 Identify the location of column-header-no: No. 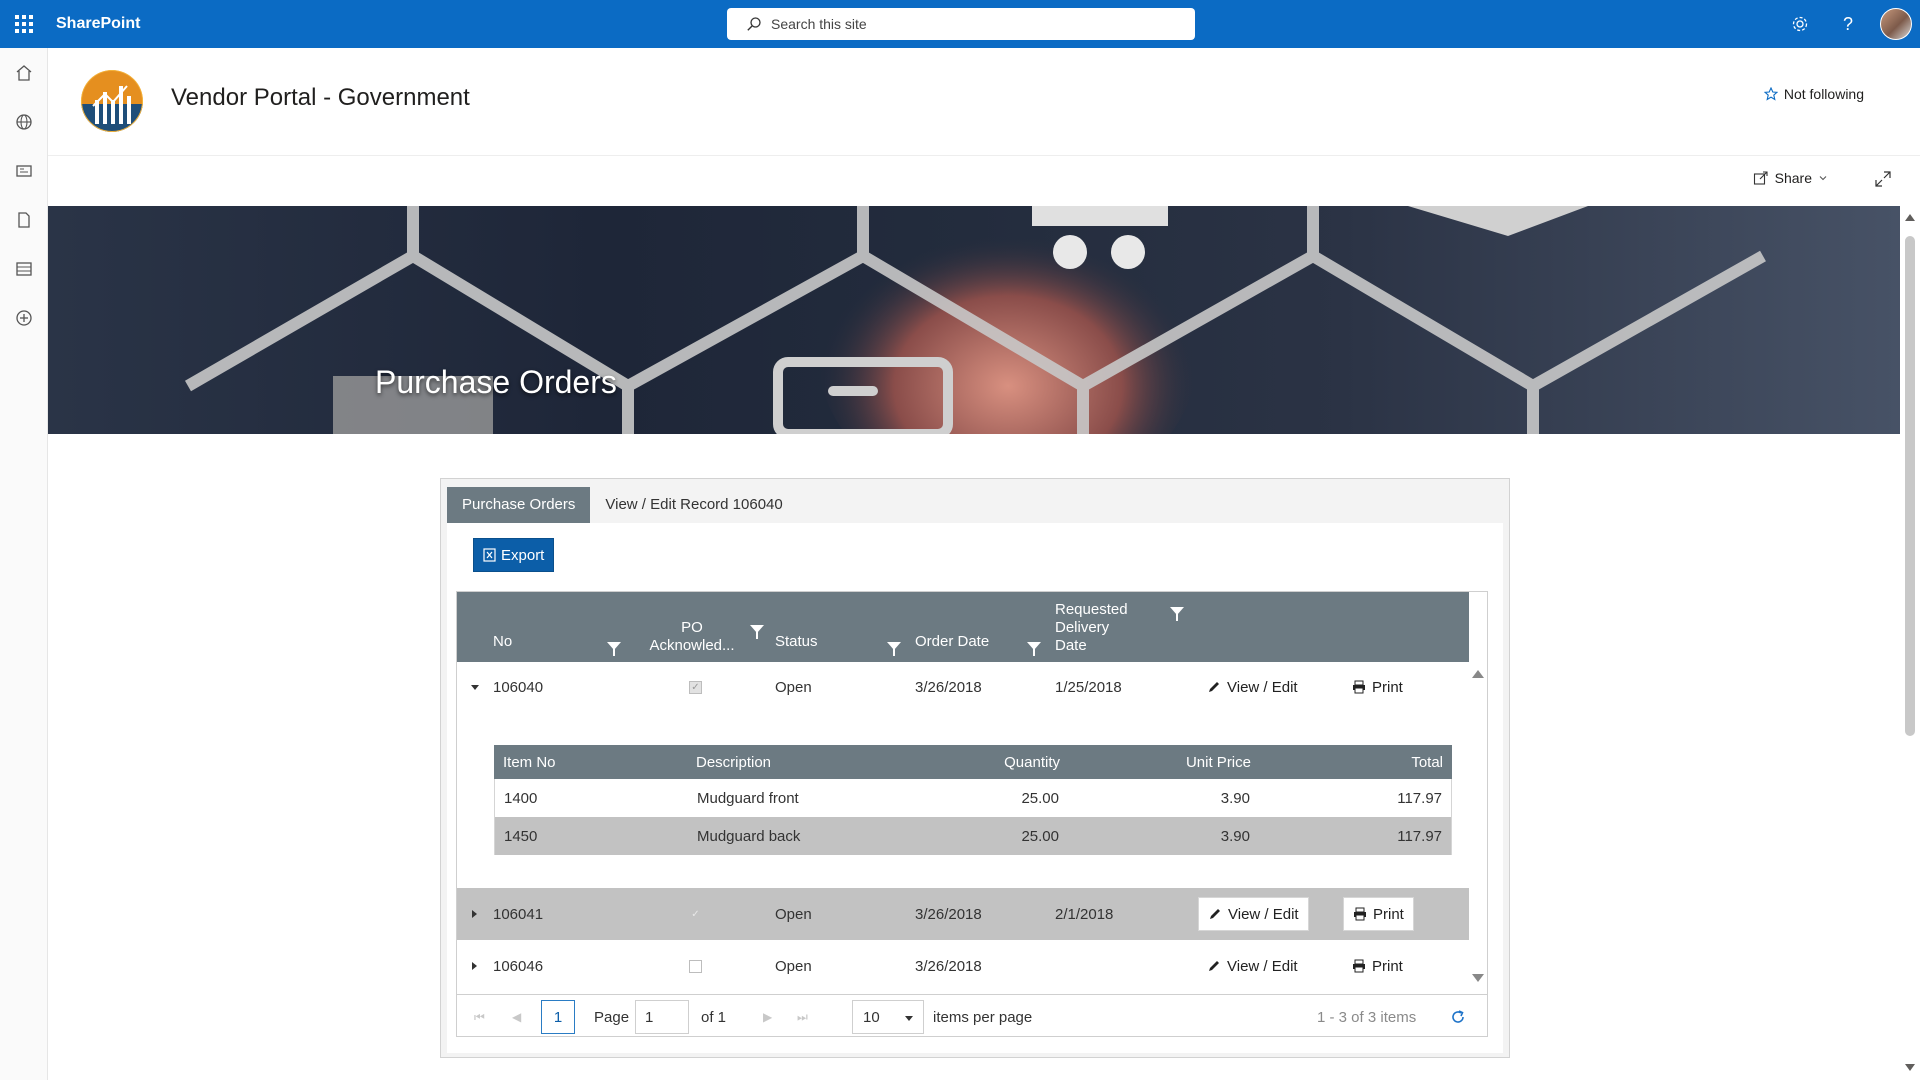
(502, 641).